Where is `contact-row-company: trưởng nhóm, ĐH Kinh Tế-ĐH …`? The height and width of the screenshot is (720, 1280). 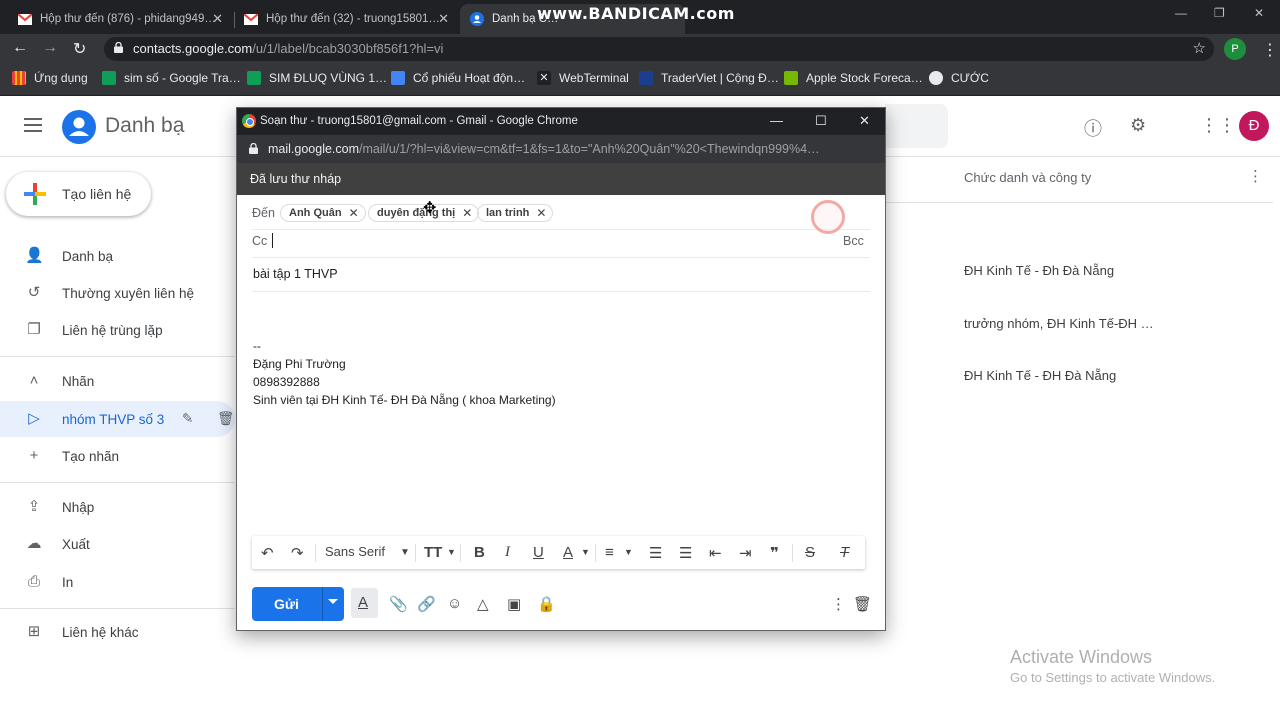
contact-row-company: trưởng nhóm, ĐH Kinh Tế-ĐH … is located at coordinates (1059, 323).